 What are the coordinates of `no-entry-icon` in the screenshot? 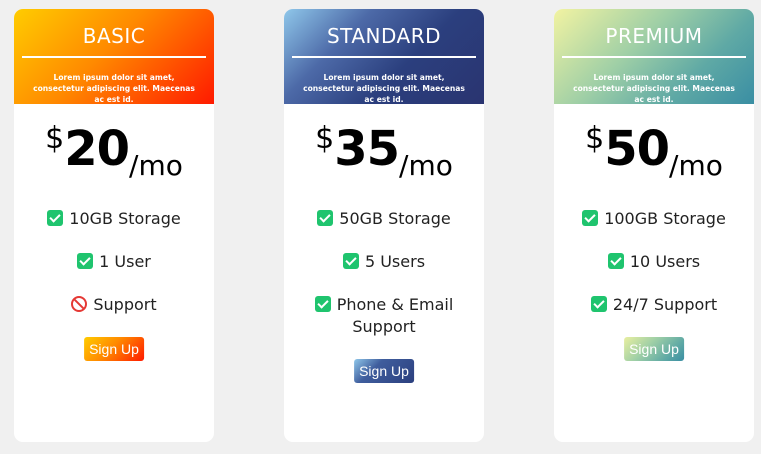 It's located at (79, 304).